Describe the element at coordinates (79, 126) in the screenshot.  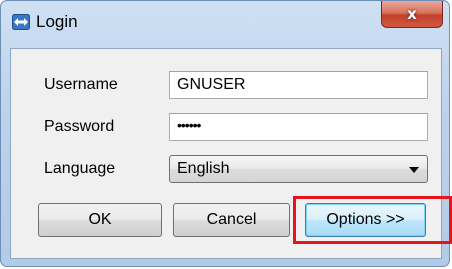
I see `password-label: Password` at that location.